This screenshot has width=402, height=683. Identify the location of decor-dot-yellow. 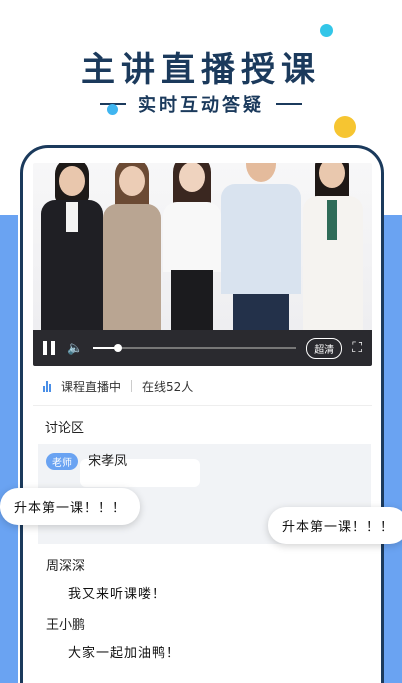
(345, 127).